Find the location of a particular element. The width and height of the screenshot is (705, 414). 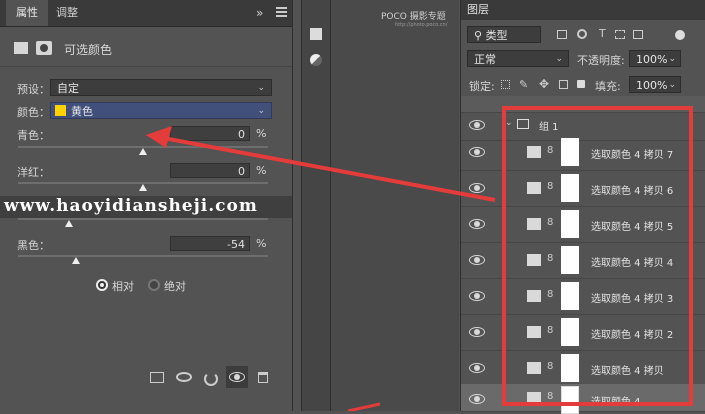

annotation-arrow-head is located at coordinates (159, 137).